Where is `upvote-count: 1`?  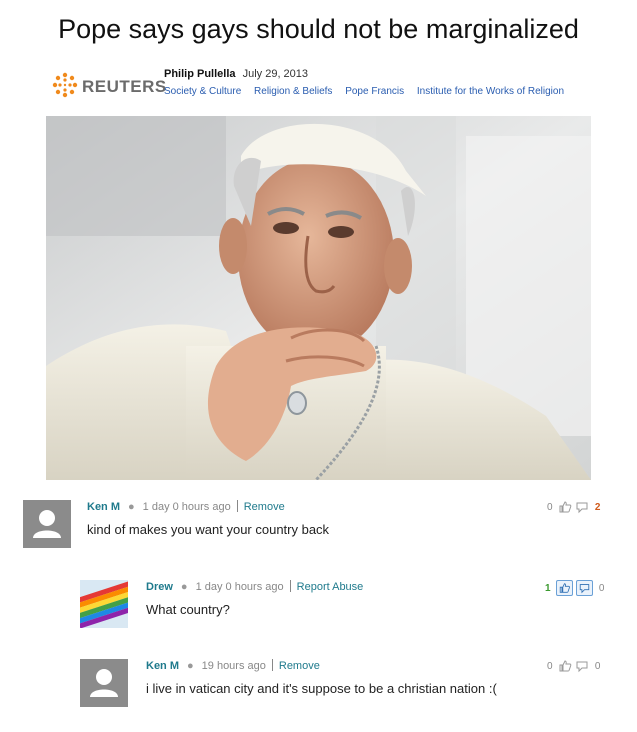
upvote-count: 1 is located at coordinates (548, 588).